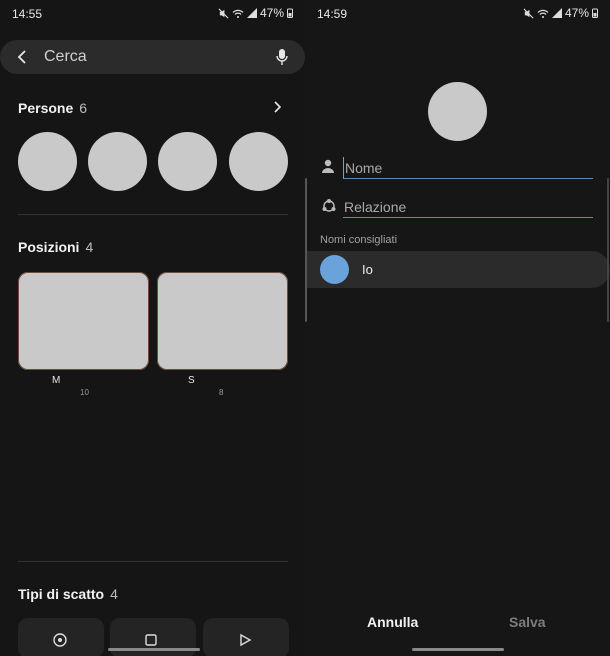 Image resolution: width=610 pixels, height=656 pixels. I want to click on places-count: 4, so click(89, 247).